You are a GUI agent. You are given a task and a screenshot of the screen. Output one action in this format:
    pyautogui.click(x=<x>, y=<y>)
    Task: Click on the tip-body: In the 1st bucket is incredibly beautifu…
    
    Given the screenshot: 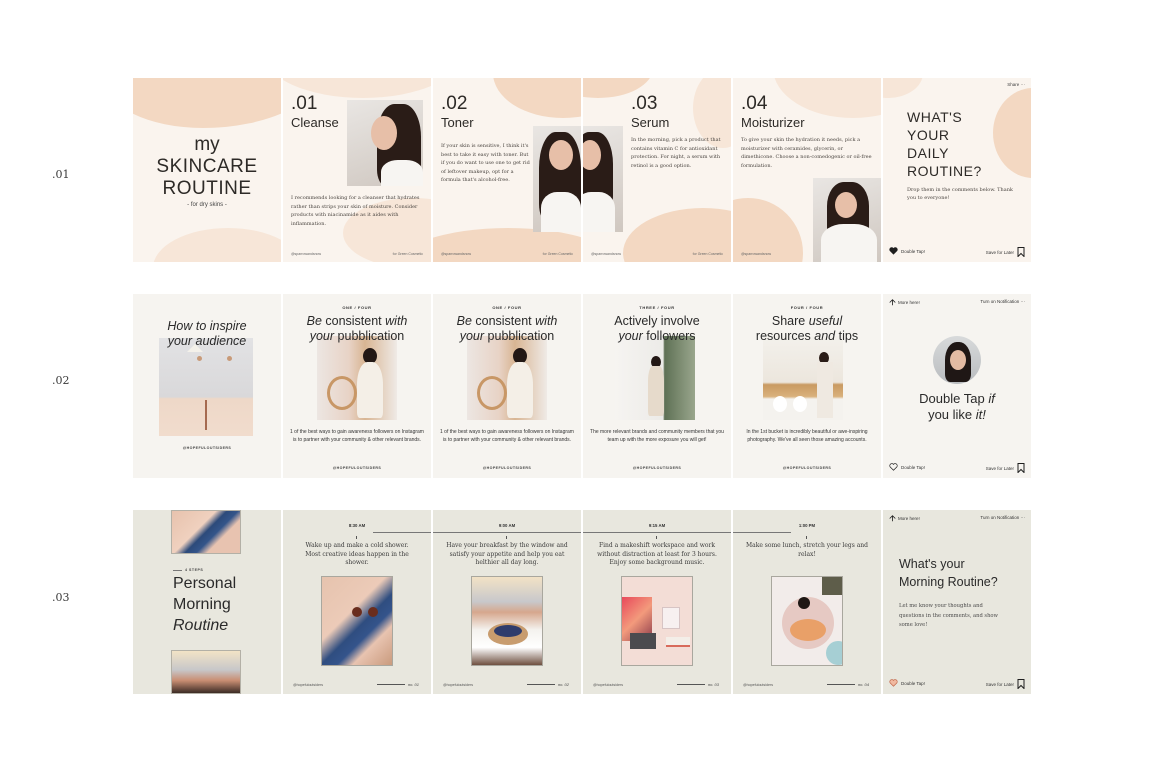 What is the action you would take?
    pyautogui.click(x=807, y=436)
    